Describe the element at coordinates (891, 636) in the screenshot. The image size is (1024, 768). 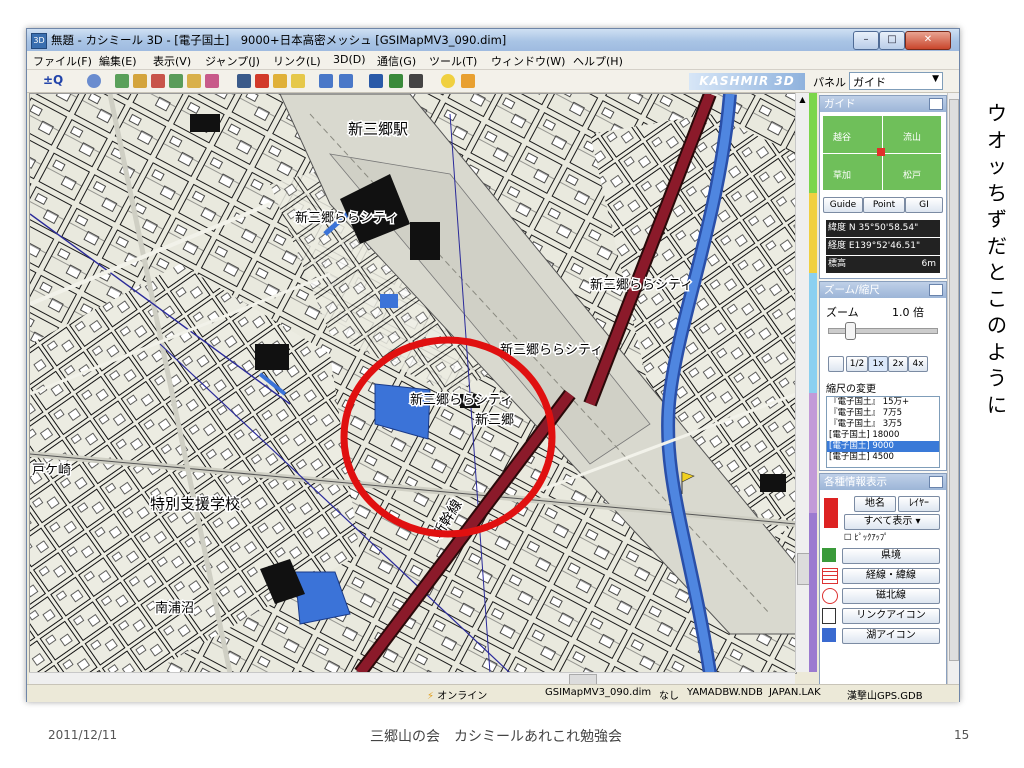
I see `lake-icon-button: 湖アイコン` at that location.